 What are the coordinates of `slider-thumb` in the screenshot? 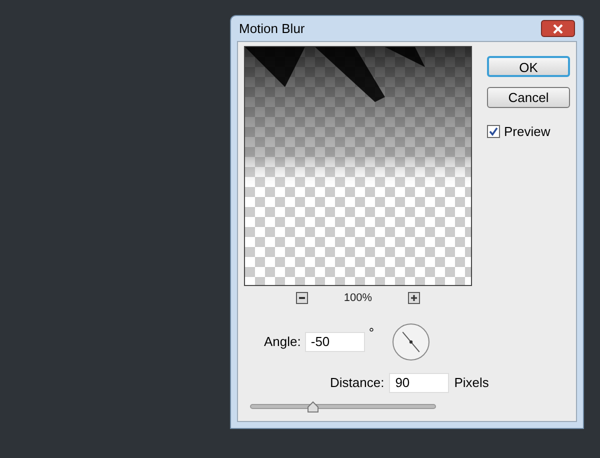 It's located at (313, 406).